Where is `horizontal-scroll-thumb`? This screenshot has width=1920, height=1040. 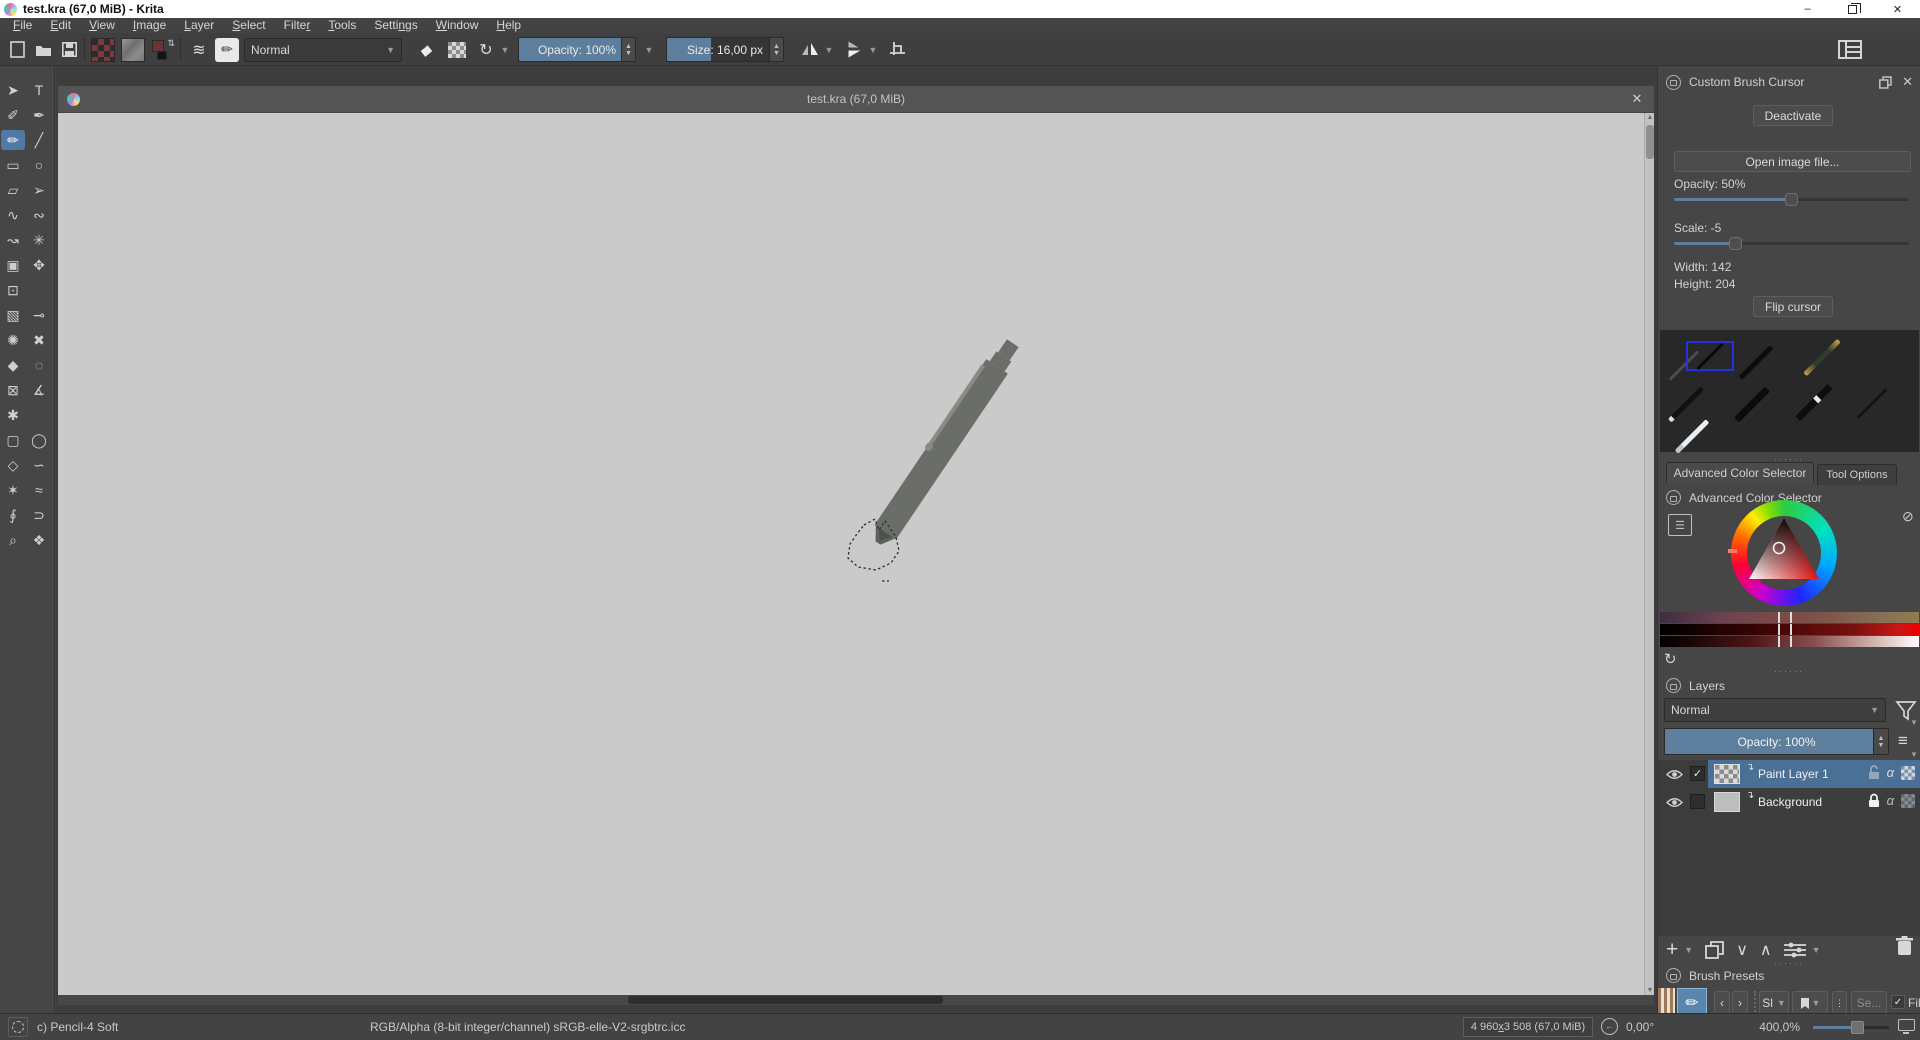
horizontal-scroll-thumb is located at coordinates (785, 1000).